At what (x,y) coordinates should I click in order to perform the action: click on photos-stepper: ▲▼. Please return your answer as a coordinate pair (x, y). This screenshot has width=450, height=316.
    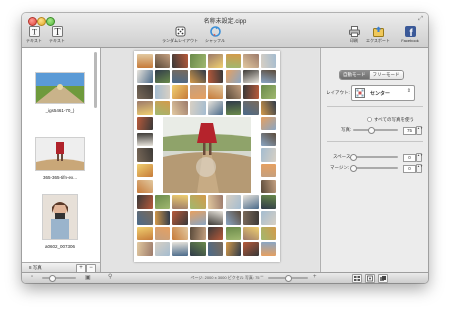
    Looking at the image, I should click on (419, 130).